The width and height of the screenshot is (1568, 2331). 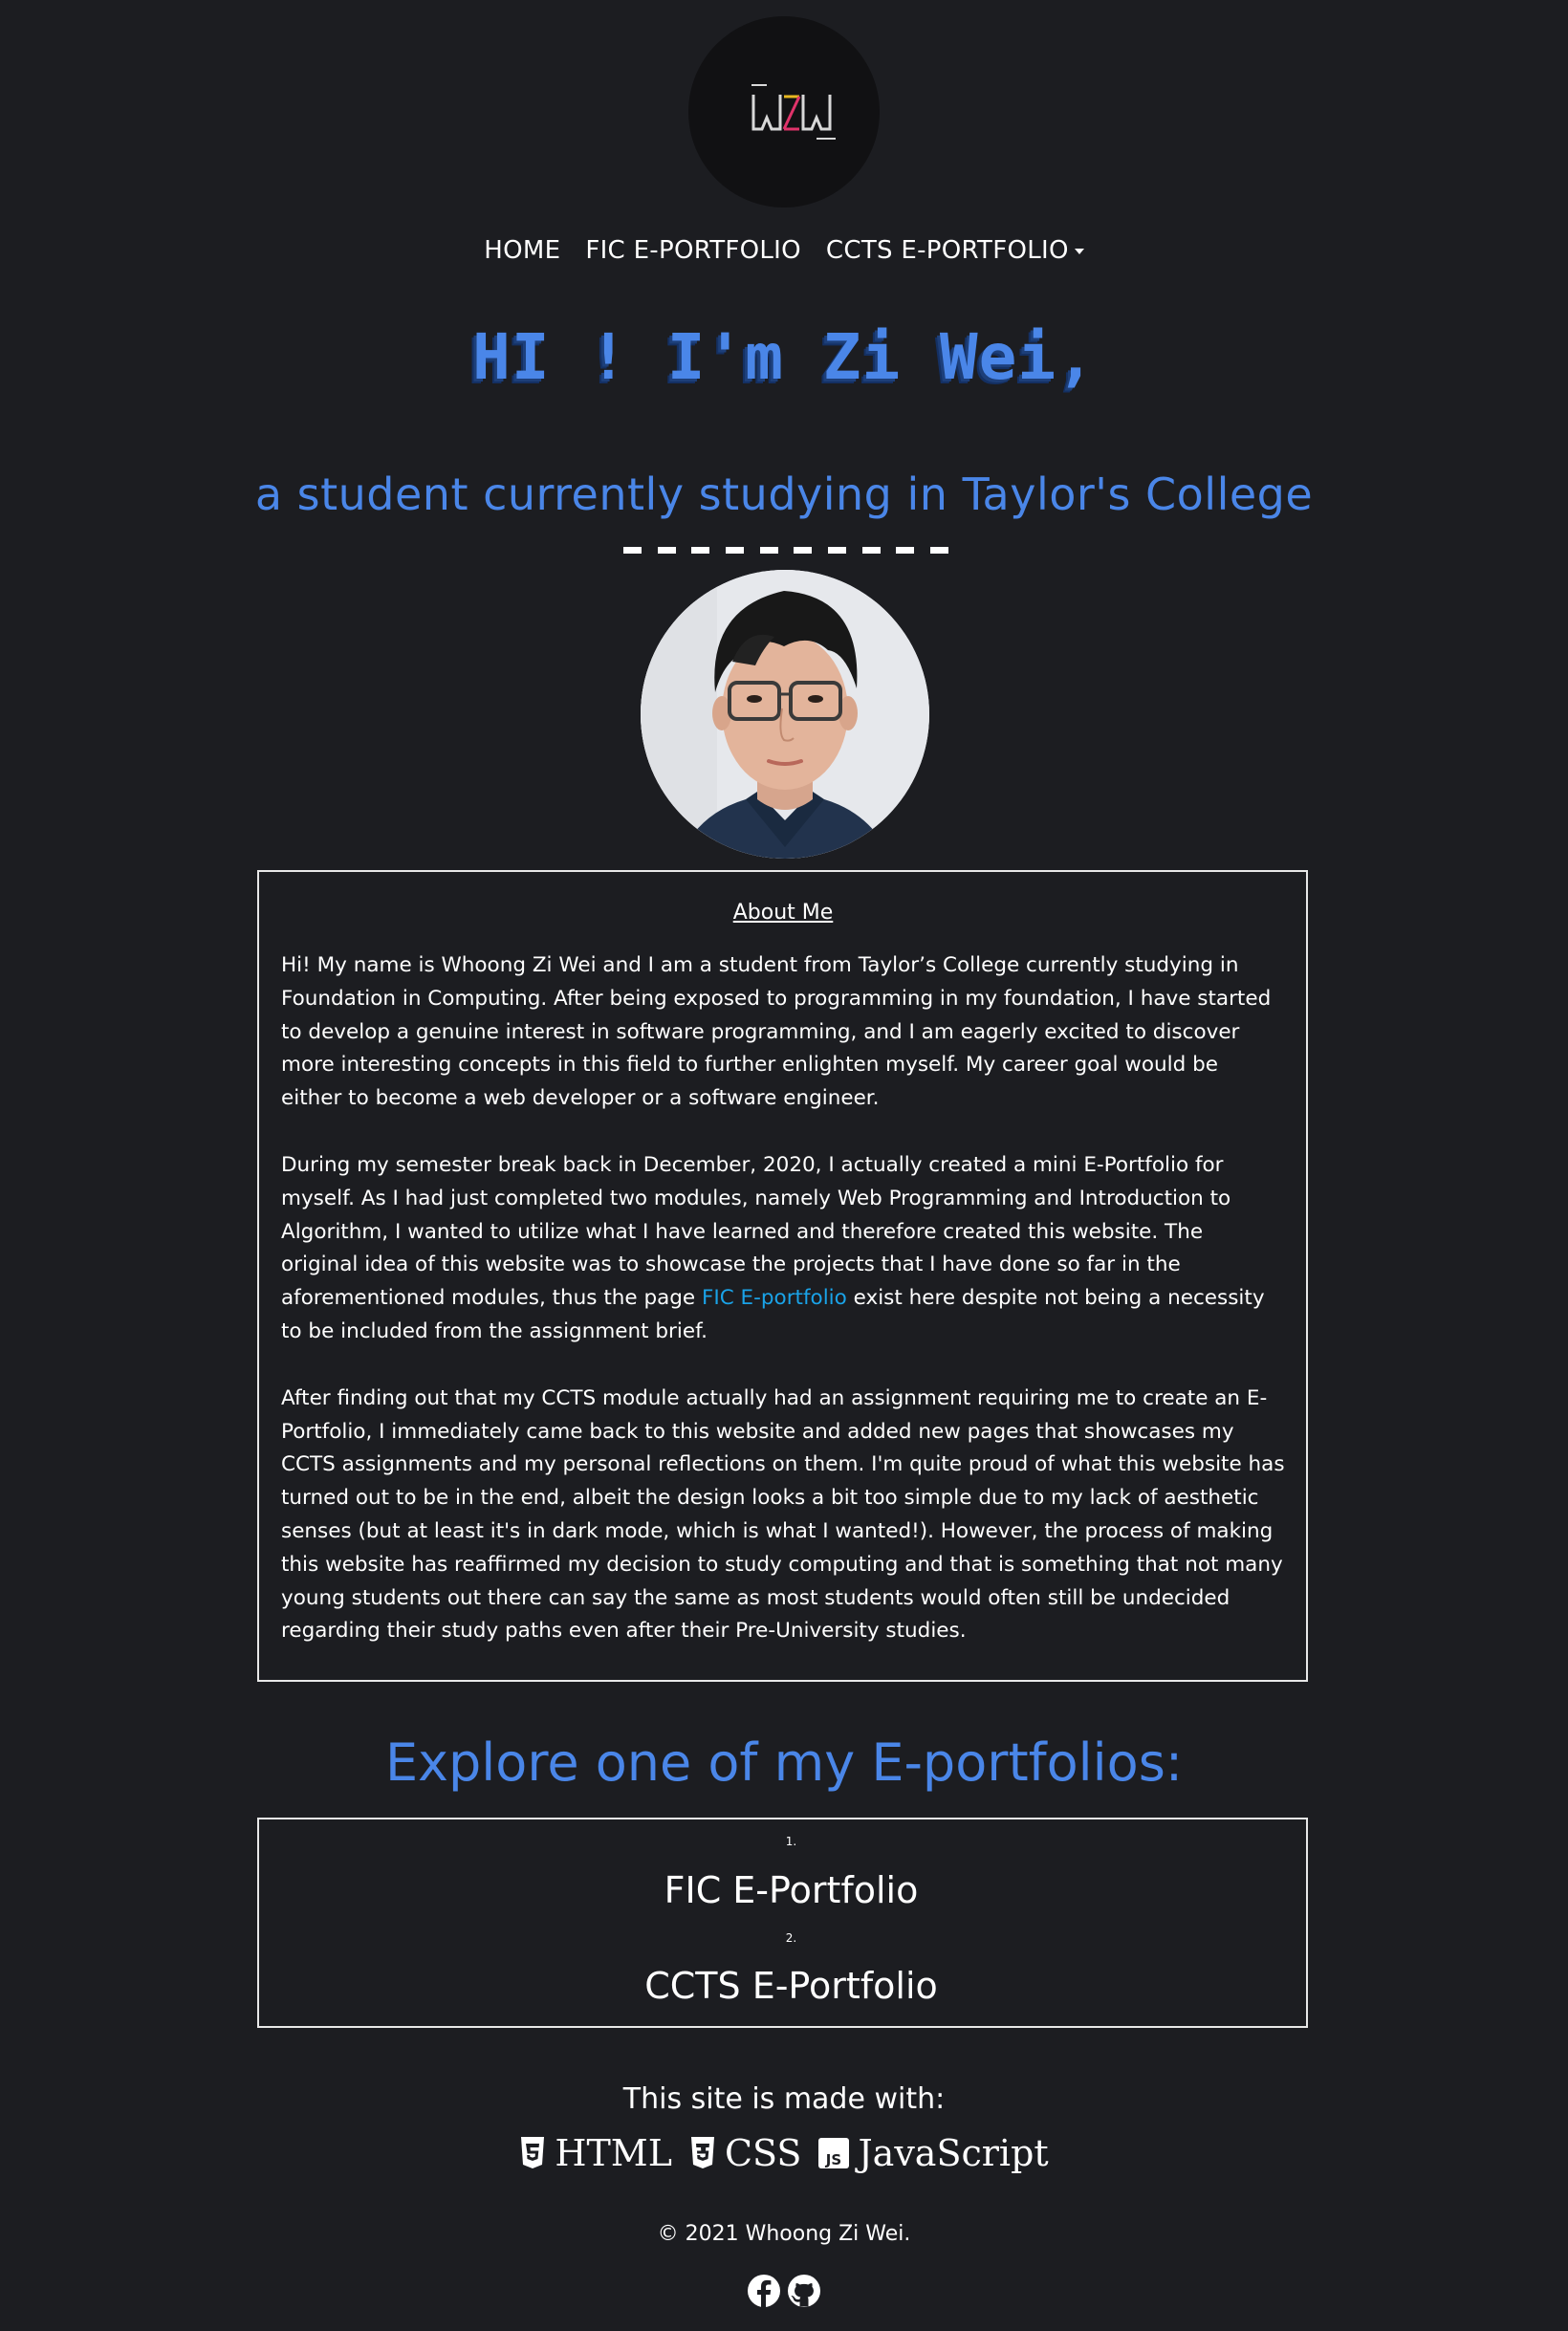 I want to click on tech-css-label: CSS, so click(x=763, y=2153).